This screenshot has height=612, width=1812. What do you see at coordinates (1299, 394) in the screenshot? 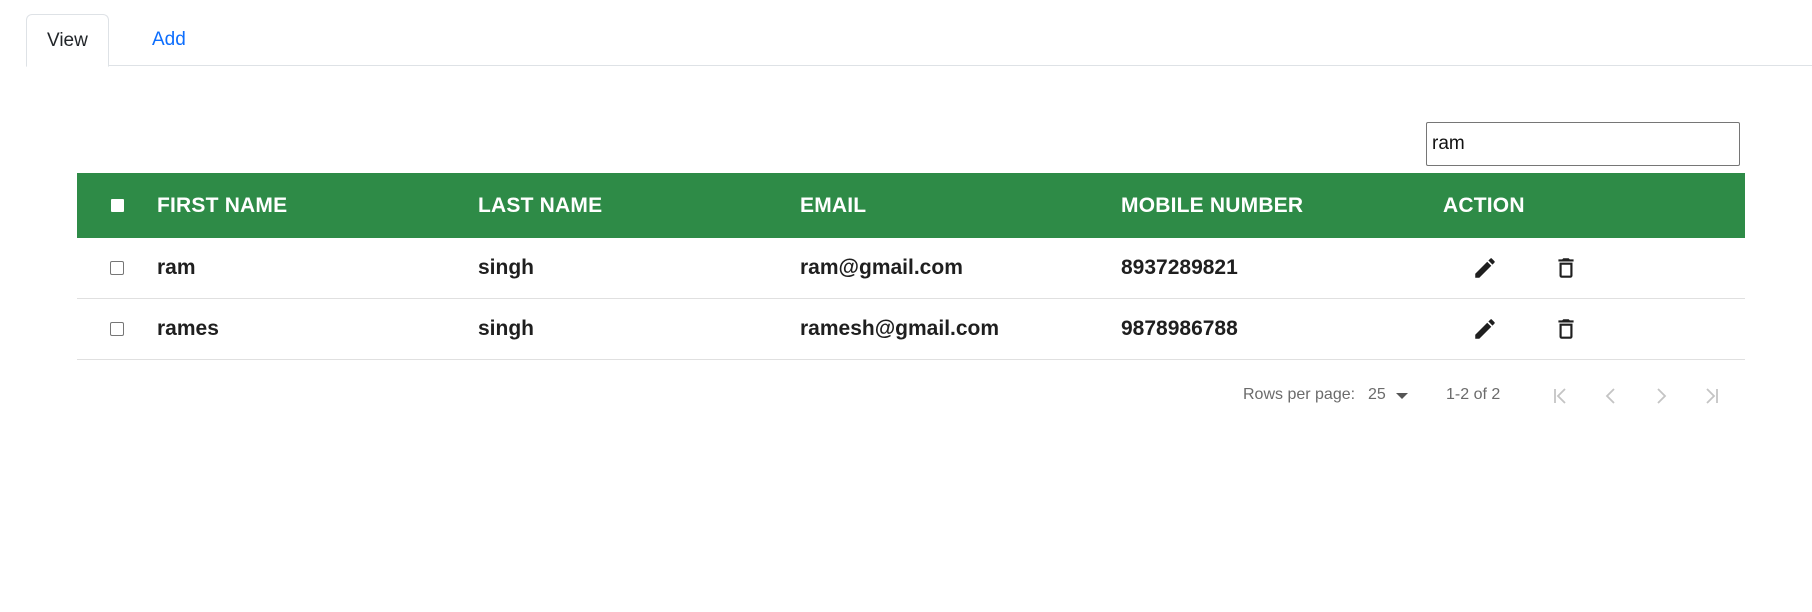
I see `rows-per-page-label: Rows per page:` at bounding box center [1299, 394].